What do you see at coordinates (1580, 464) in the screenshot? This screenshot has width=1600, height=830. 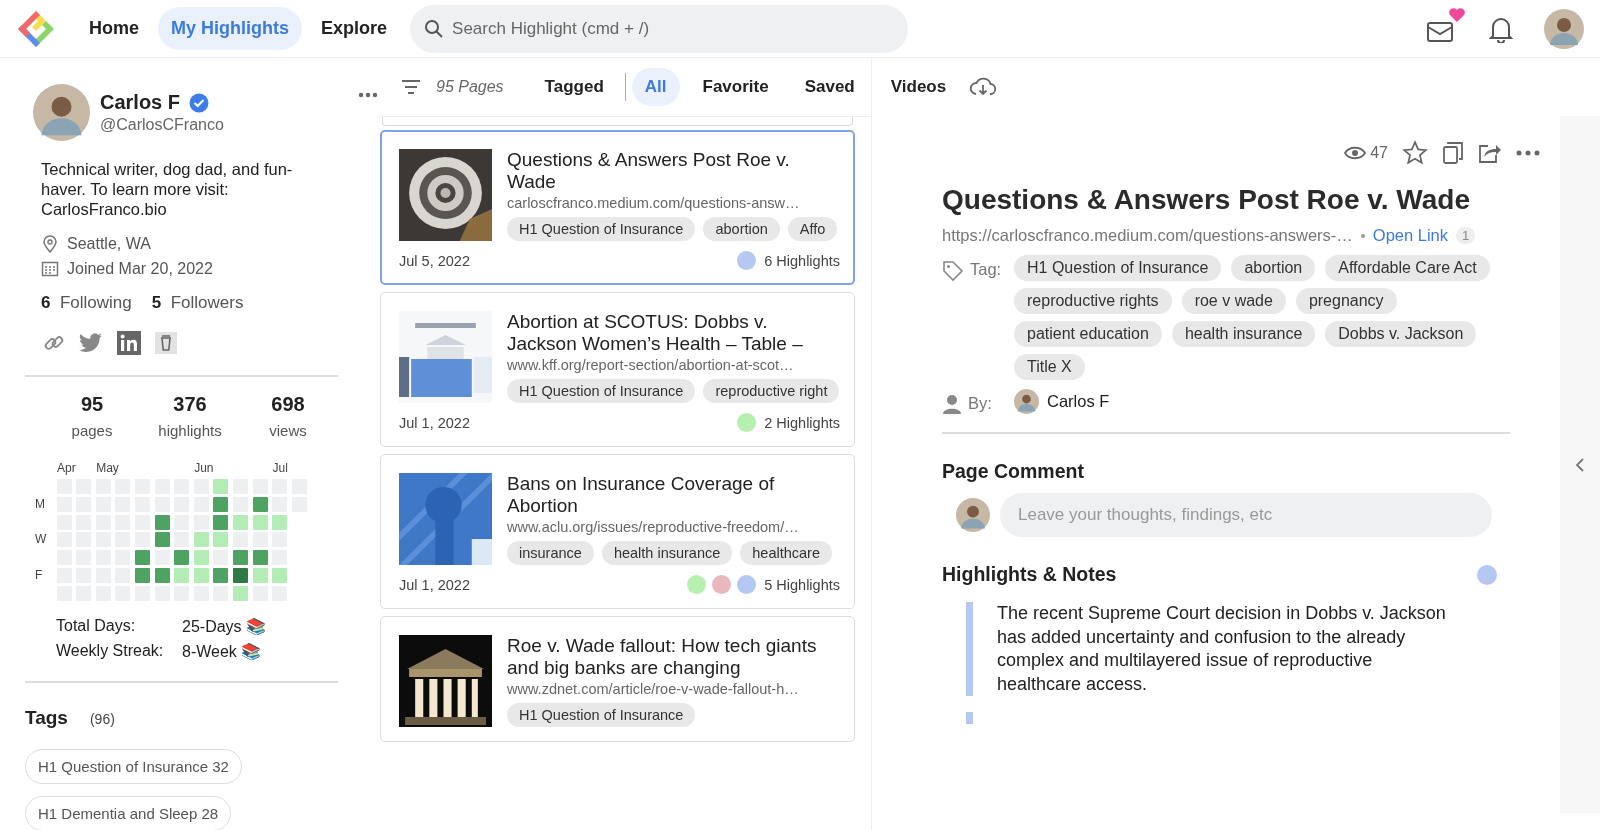 I see `collapse-icon` at bounding box center [1580, 464].